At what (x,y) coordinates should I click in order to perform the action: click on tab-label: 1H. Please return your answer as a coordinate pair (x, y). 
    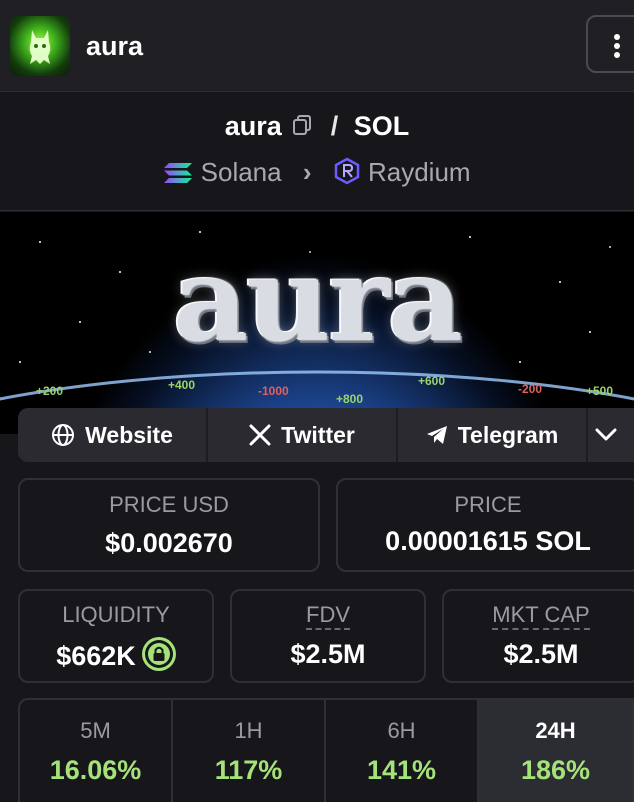
    Looking at the image, I should click on (248, 730).